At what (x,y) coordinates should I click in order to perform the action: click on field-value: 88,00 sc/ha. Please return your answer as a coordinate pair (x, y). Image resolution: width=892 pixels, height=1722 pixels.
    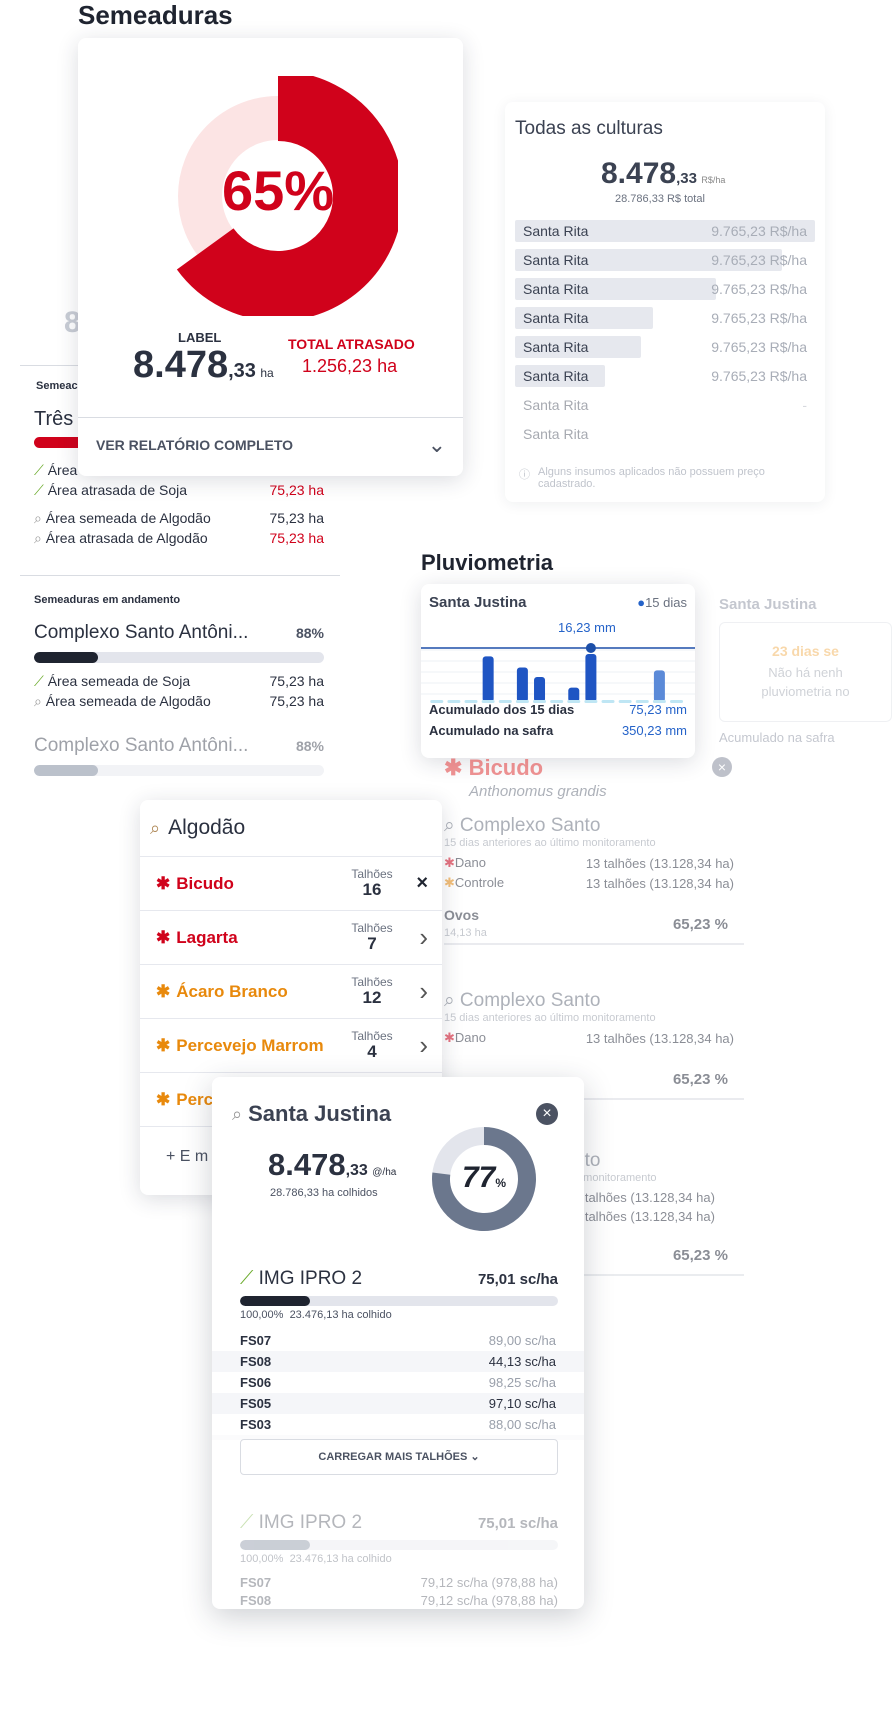
    Looking at the image, I should click on (522, 1424).